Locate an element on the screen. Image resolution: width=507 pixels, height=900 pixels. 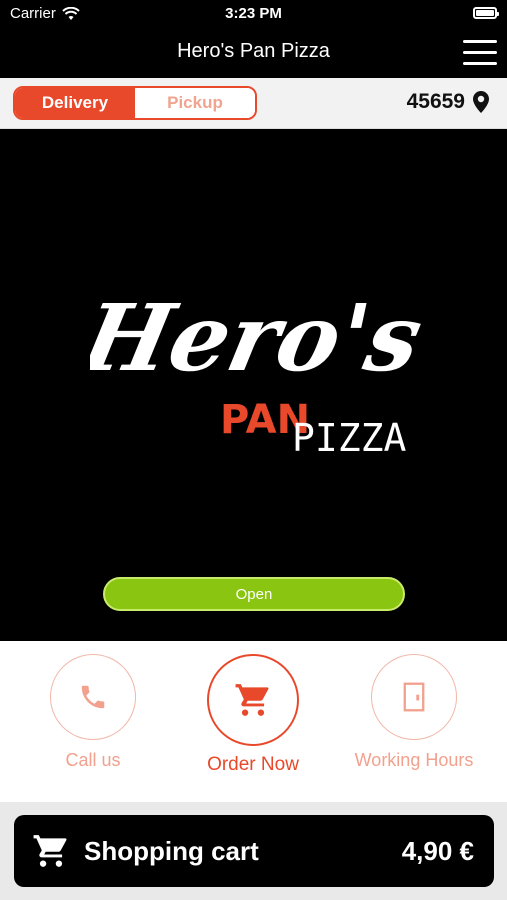
navigation-bar: Hero's Pan Pizza is located at coordinates (253, 53).